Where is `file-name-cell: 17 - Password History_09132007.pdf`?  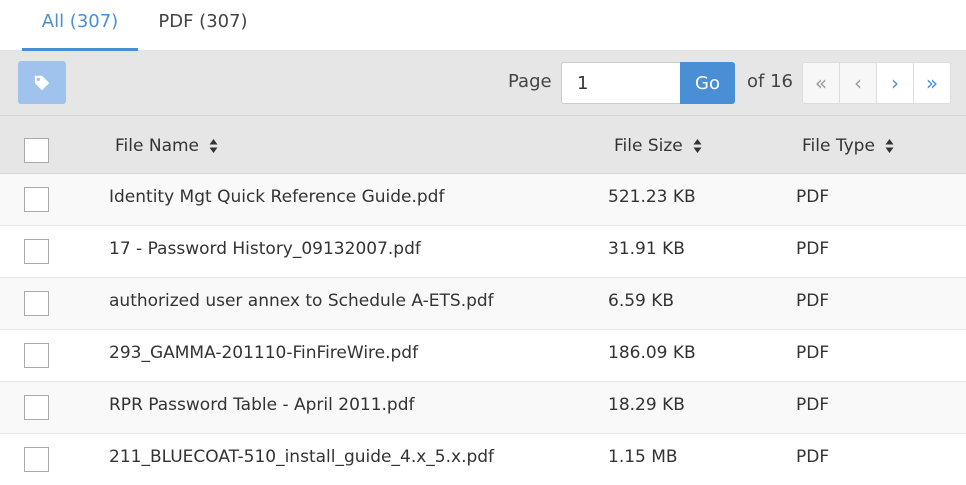
file-name-cell: 17 - Password History_09132007.pdf is located at coordinates (265, 249).